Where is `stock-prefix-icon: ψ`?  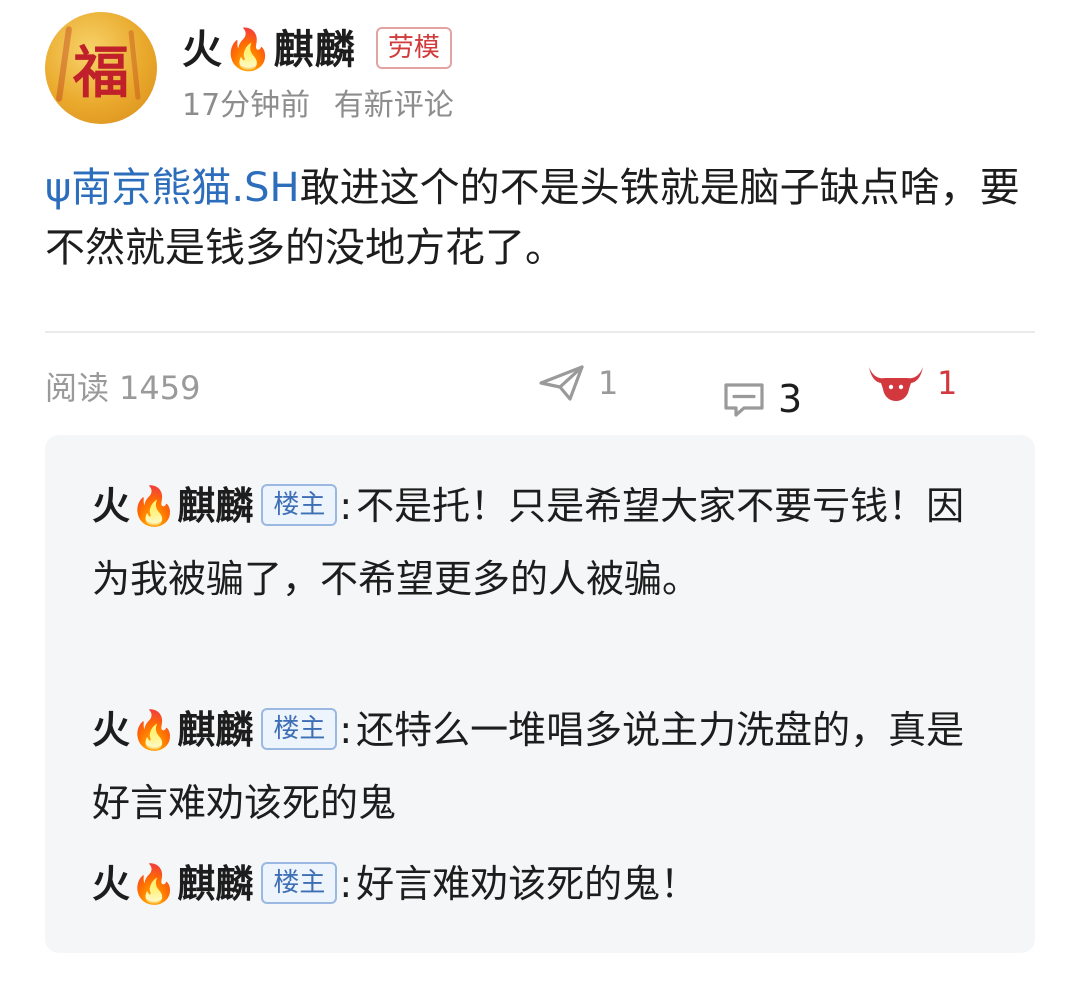
stock-prefix-icon: ψ is located at coordinates (58, 188).